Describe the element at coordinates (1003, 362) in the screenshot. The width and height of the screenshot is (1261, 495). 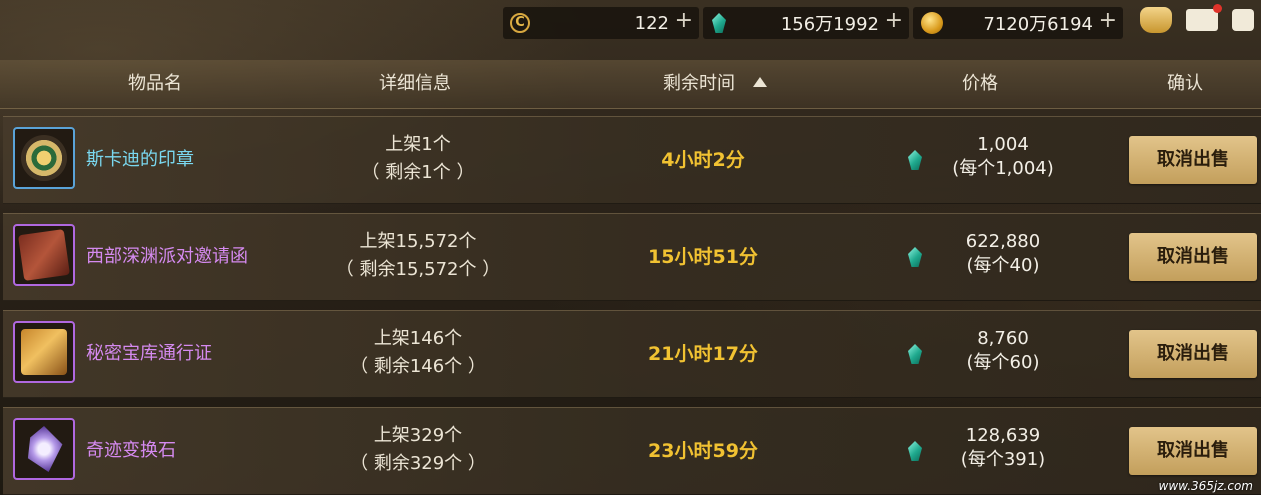
I see `price-unit: (每个60)` at that location.